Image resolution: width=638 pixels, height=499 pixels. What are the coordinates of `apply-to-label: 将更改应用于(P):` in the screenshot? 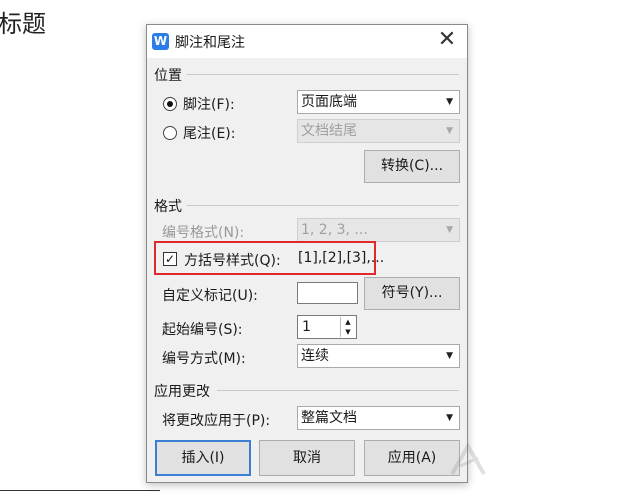 It's located at (216, 421).